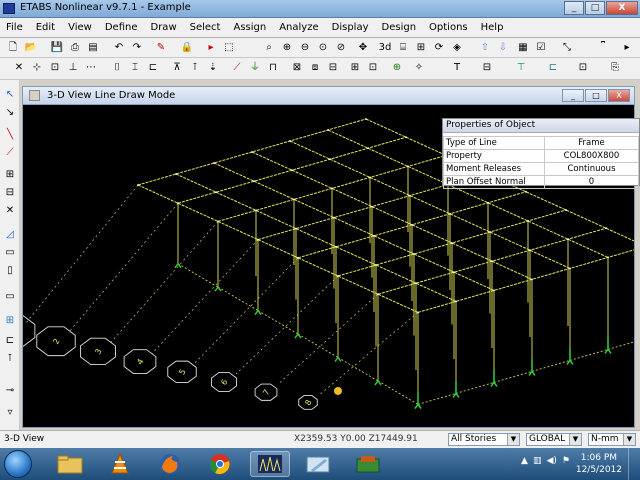 The width and height of the screenshot is (640, 480). I want to click on menu-display: Display, so click(350, 27).